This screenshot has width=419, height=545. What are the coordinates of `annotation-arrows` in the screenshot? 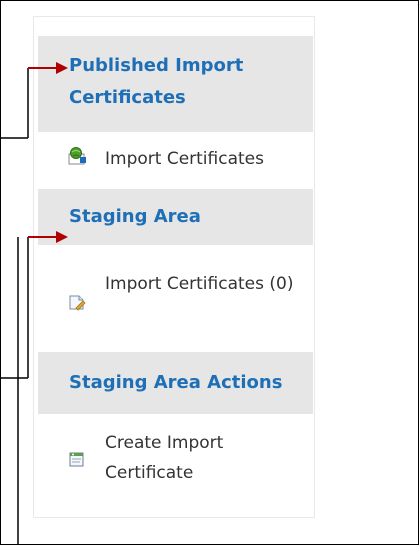 It's located at (34, 303).